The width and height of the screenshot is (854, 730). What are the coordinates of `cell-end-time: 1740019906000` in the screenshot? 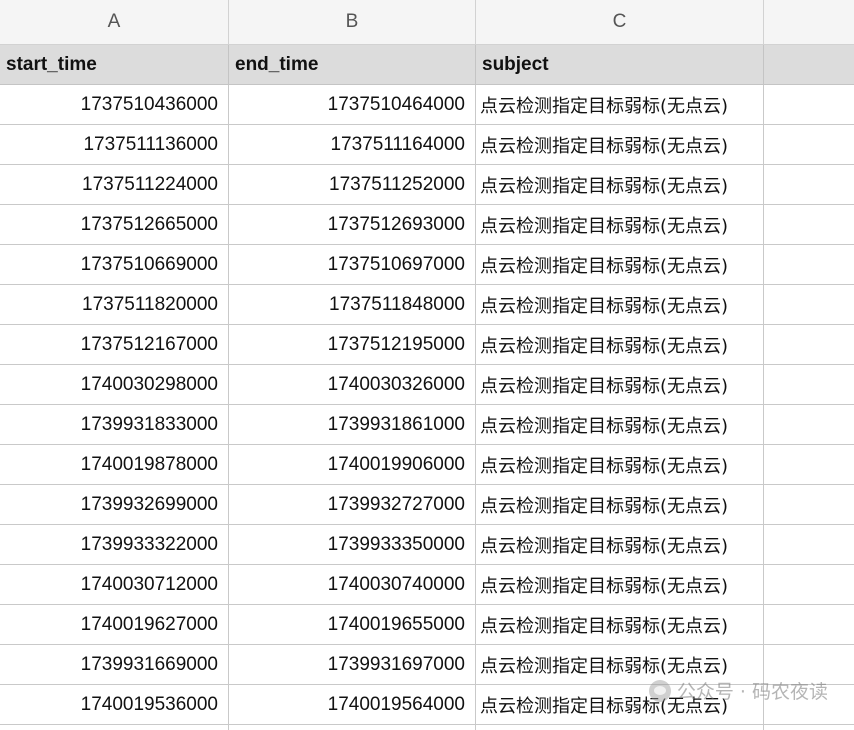 It's located at (352, 465).